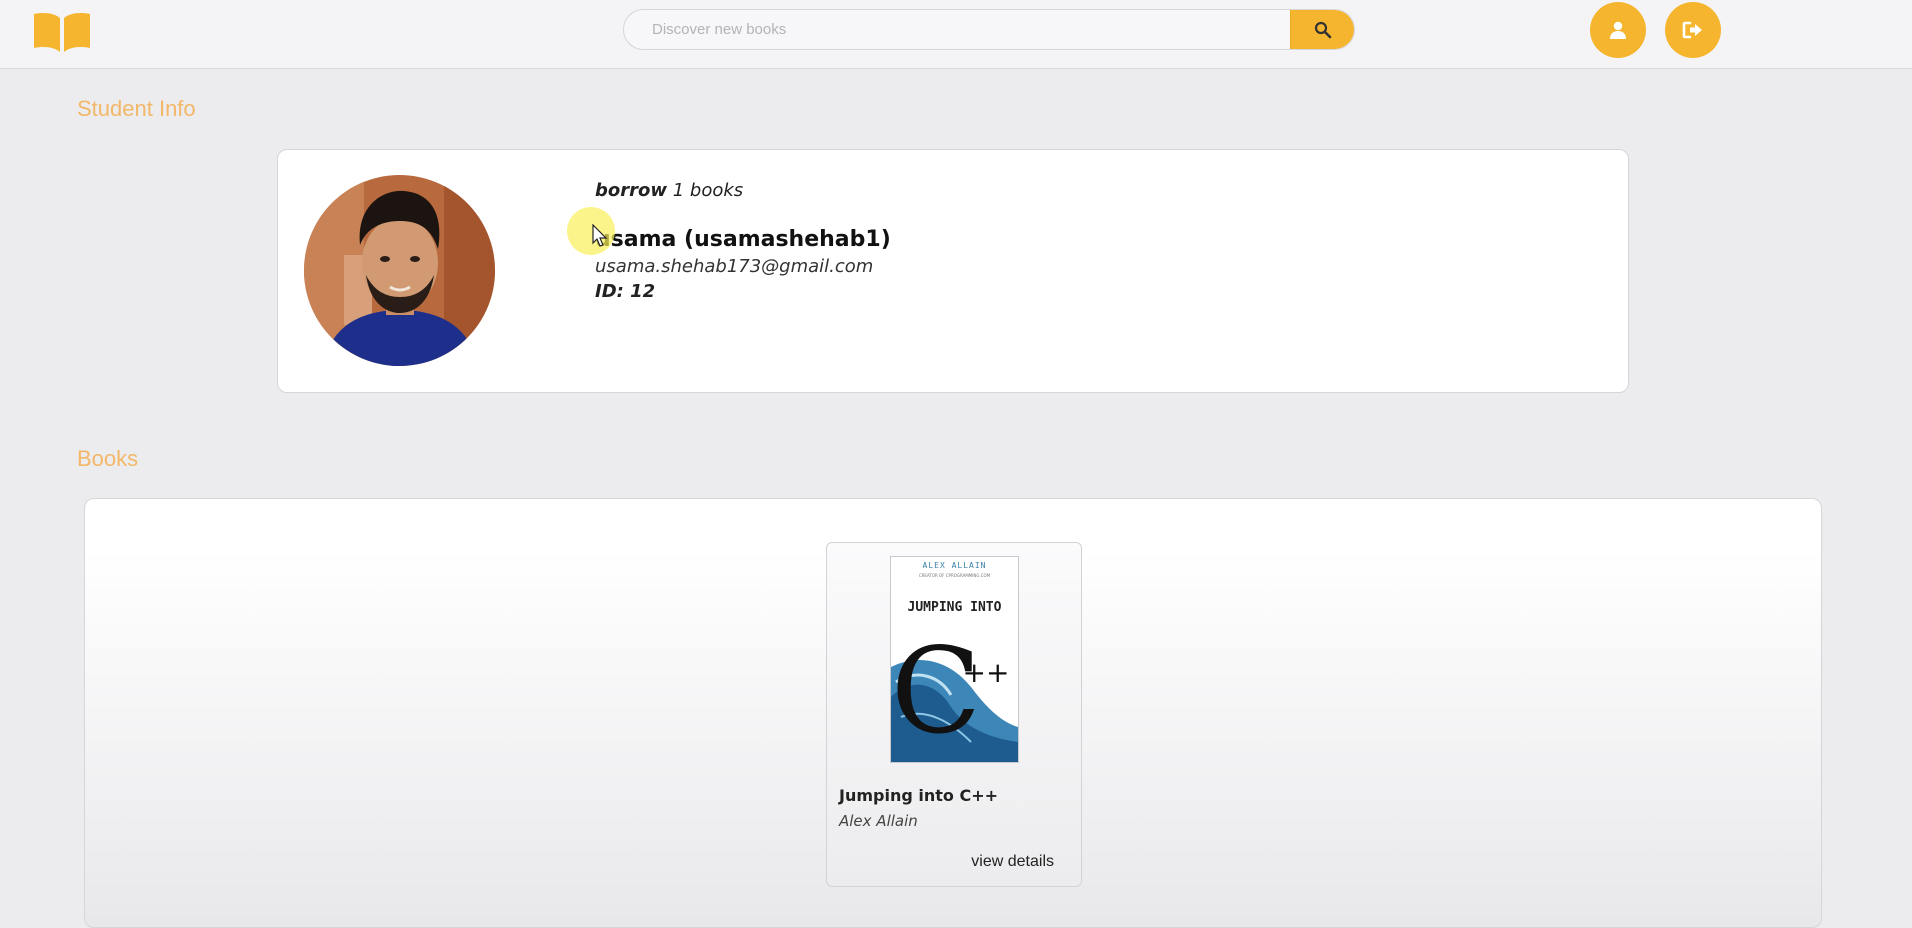  What do you see at coordinates (936, 691) in the screenshot?
I see `cover-big-c: C` at bounding box center [936, 691].